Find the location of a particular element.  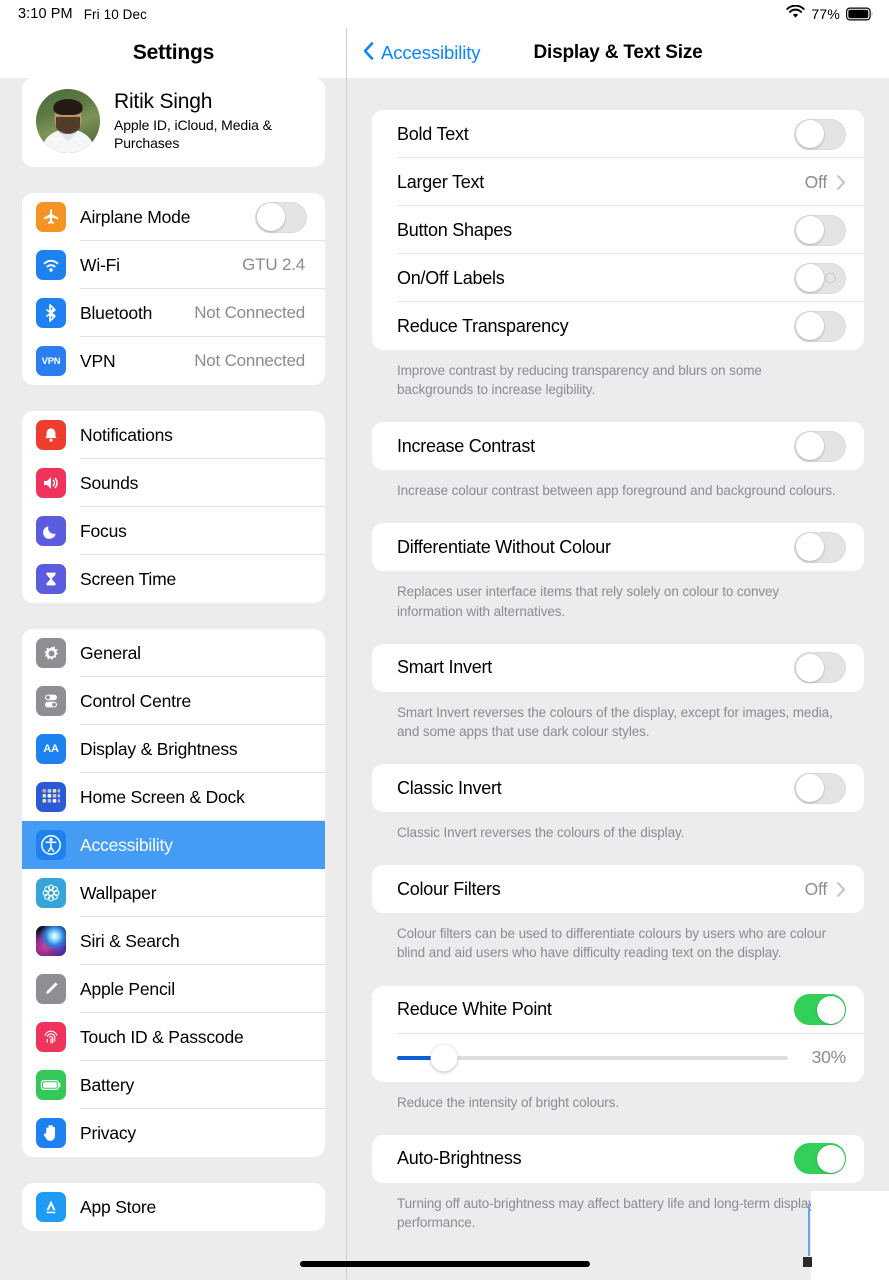

sidebar-item-touch-id-passcode: Touch ID & Passcode is located at coordinates (173, 1037).